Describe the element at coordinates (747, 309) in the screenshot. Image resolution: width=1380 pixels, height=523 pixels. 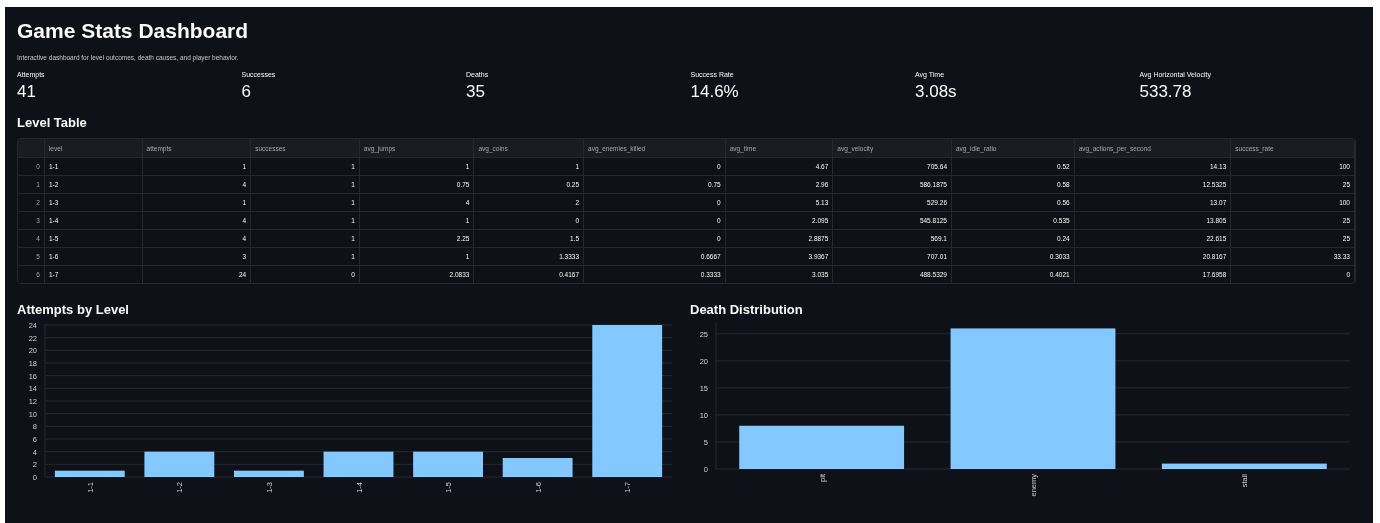
I see `chart-heading: Death Distribution` at that location.